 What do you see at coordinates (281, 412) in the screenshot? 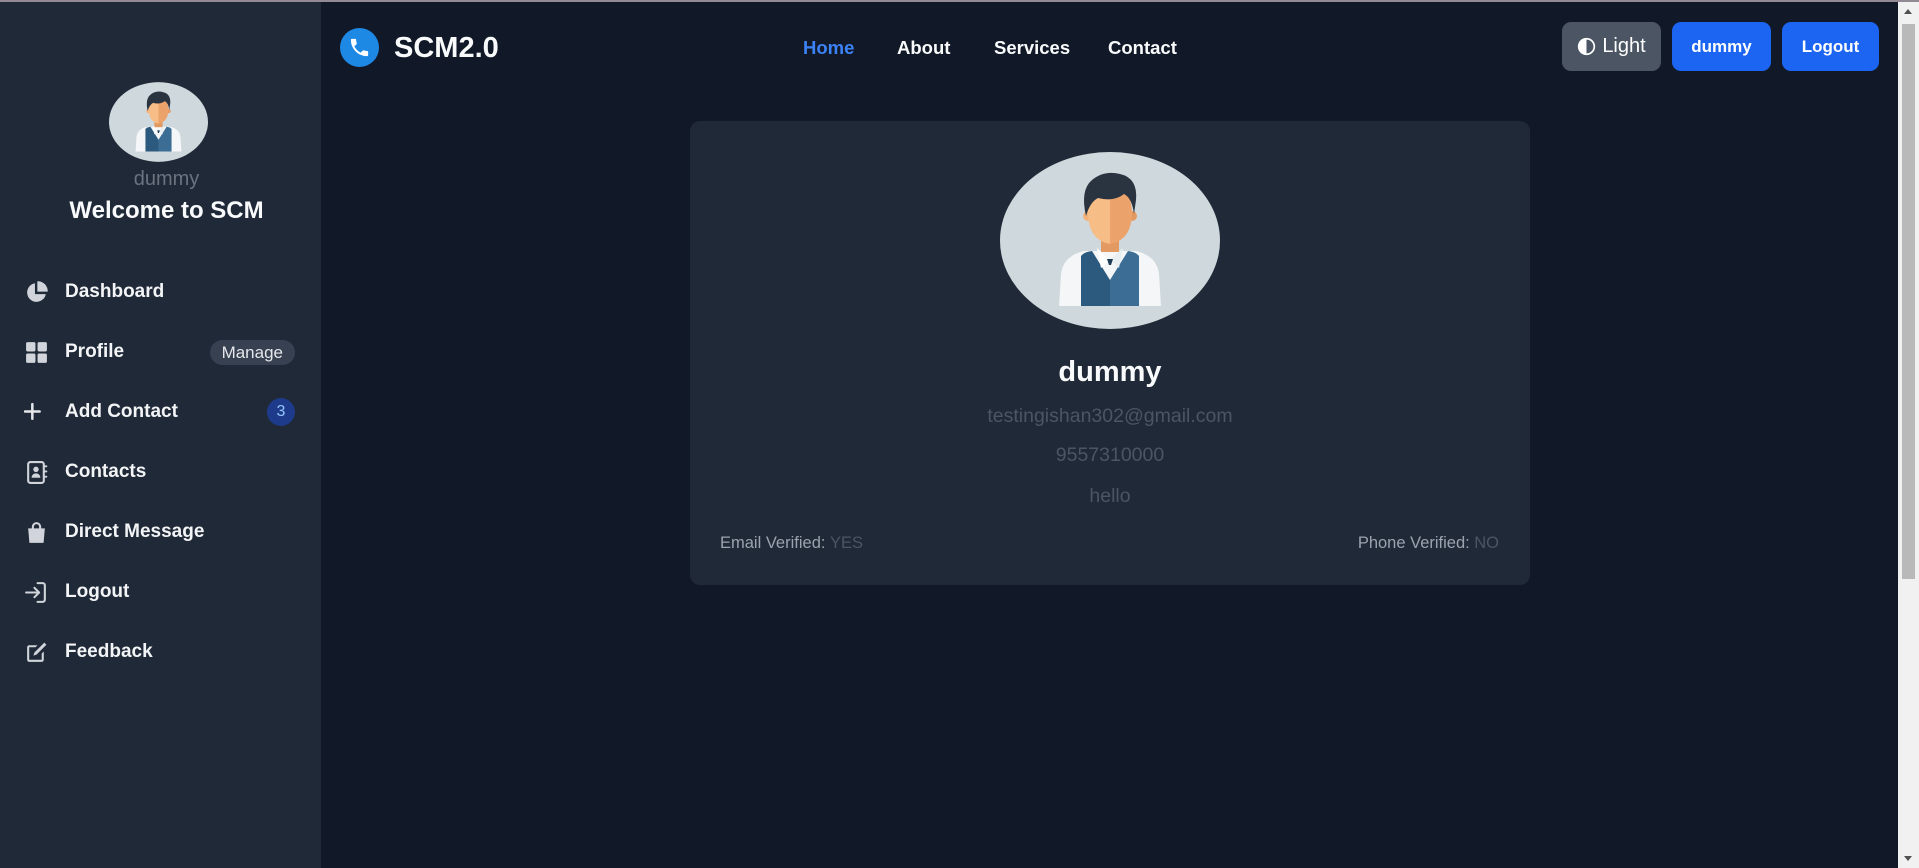
I see `contact-count-badge: 3` at bounding box center [281, 412].